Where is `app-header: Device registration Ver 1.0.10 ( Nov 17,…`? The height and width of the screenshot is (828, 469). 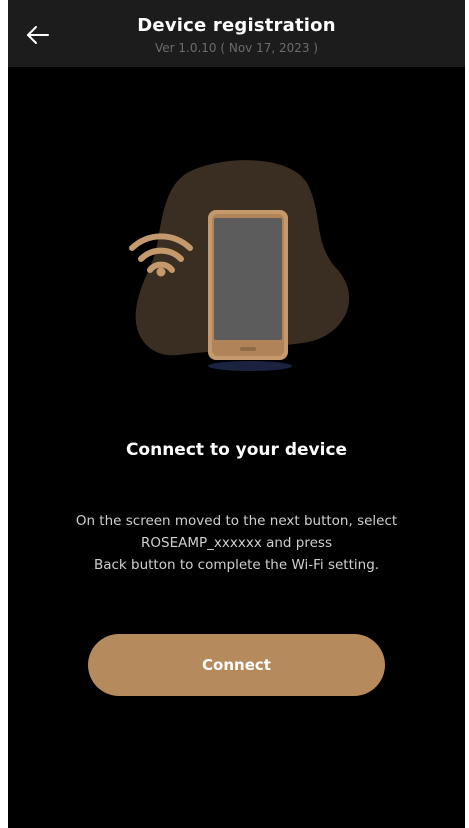
app-header: Device registration Ver 1.0.10 ( Nov 17,… is located at coordinates (236, 33).